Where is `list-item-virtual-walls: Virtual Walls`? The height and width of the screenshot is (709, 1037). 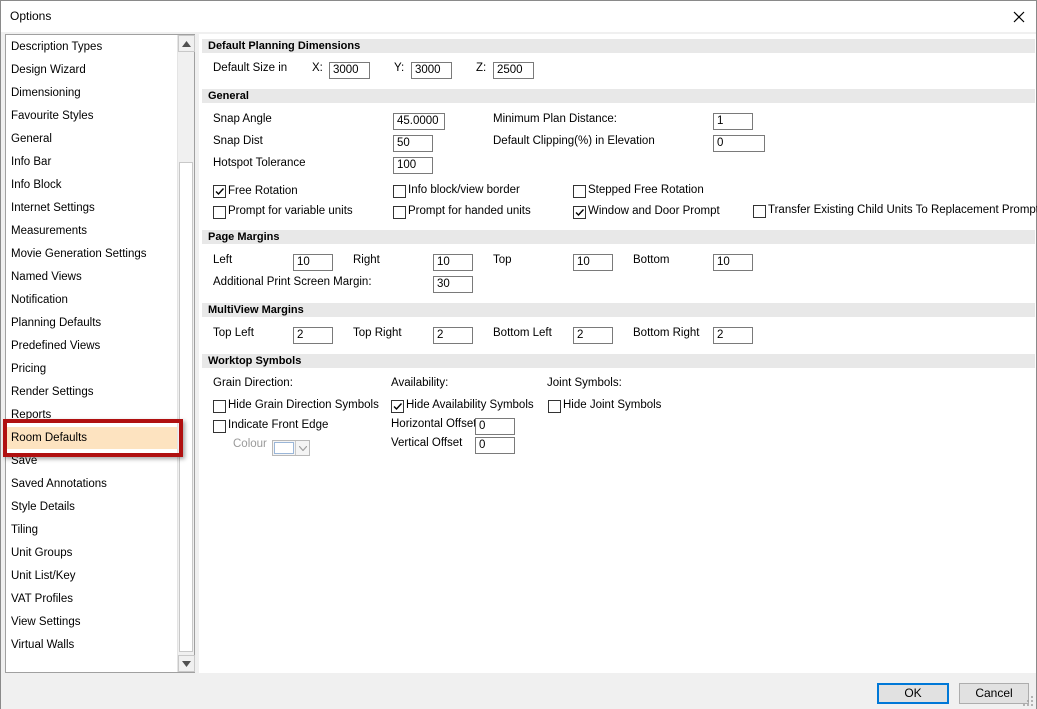
list-item-virtual-walls: Virtual Walls is located at coordinates (92, 645).